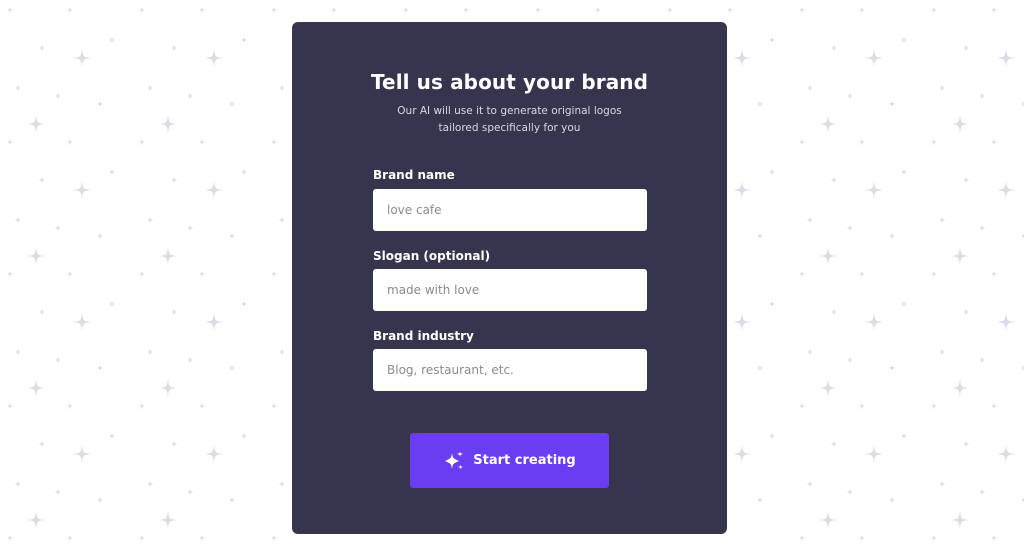 The height and width of the screenshot is (557, 1024). What do you see at coordinates (510, 370) in the screenshot?
I see `brand-industry-input` at bounding box center [510, 370].